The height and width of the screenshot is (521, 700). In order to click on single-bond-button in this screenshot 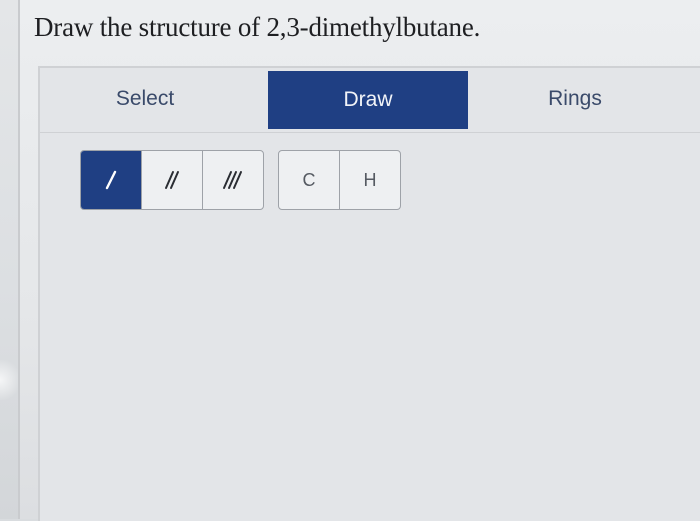, I will do `click(111, 180)`.